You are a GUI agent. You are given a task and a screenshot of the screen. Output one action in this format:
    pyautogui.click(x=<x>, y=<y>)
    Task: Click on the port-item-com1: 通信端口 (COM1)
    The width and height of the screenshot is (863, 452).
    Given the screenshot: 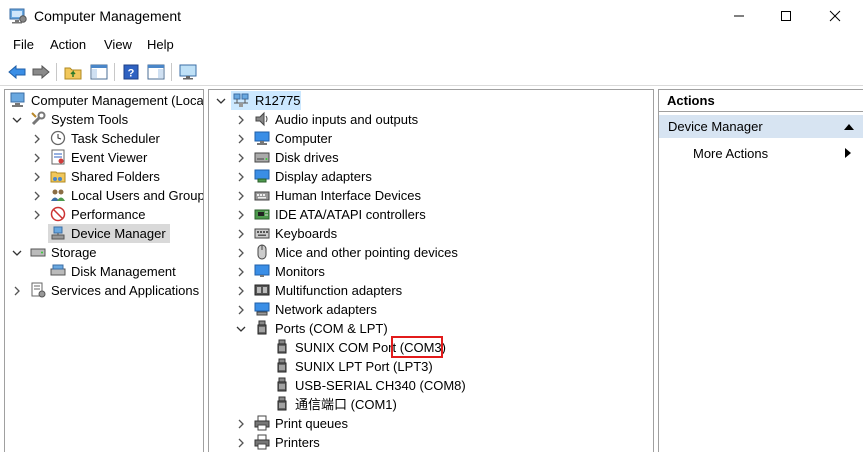 What is the action you would take?
    pyautogui.click(x=431, y=404)
    